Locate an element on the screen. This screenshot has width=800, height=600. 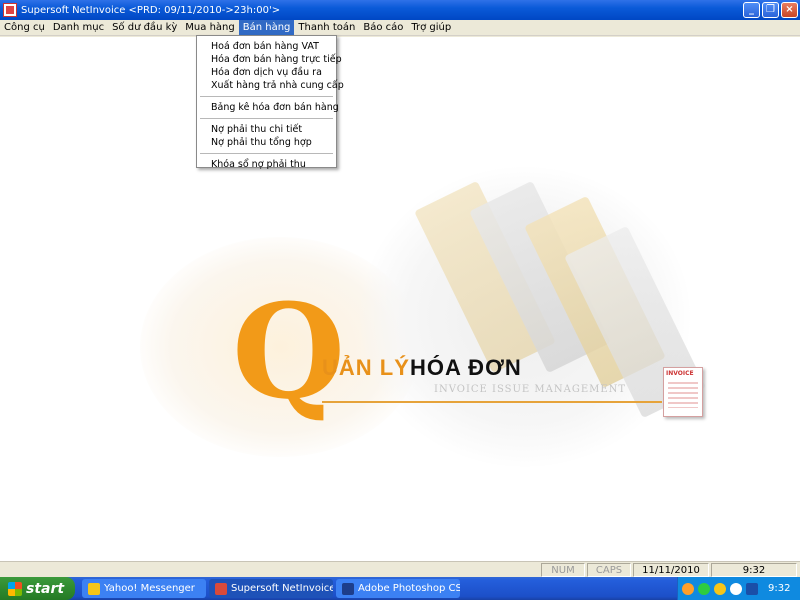
start-label: start is located at coordinates (45, 588).